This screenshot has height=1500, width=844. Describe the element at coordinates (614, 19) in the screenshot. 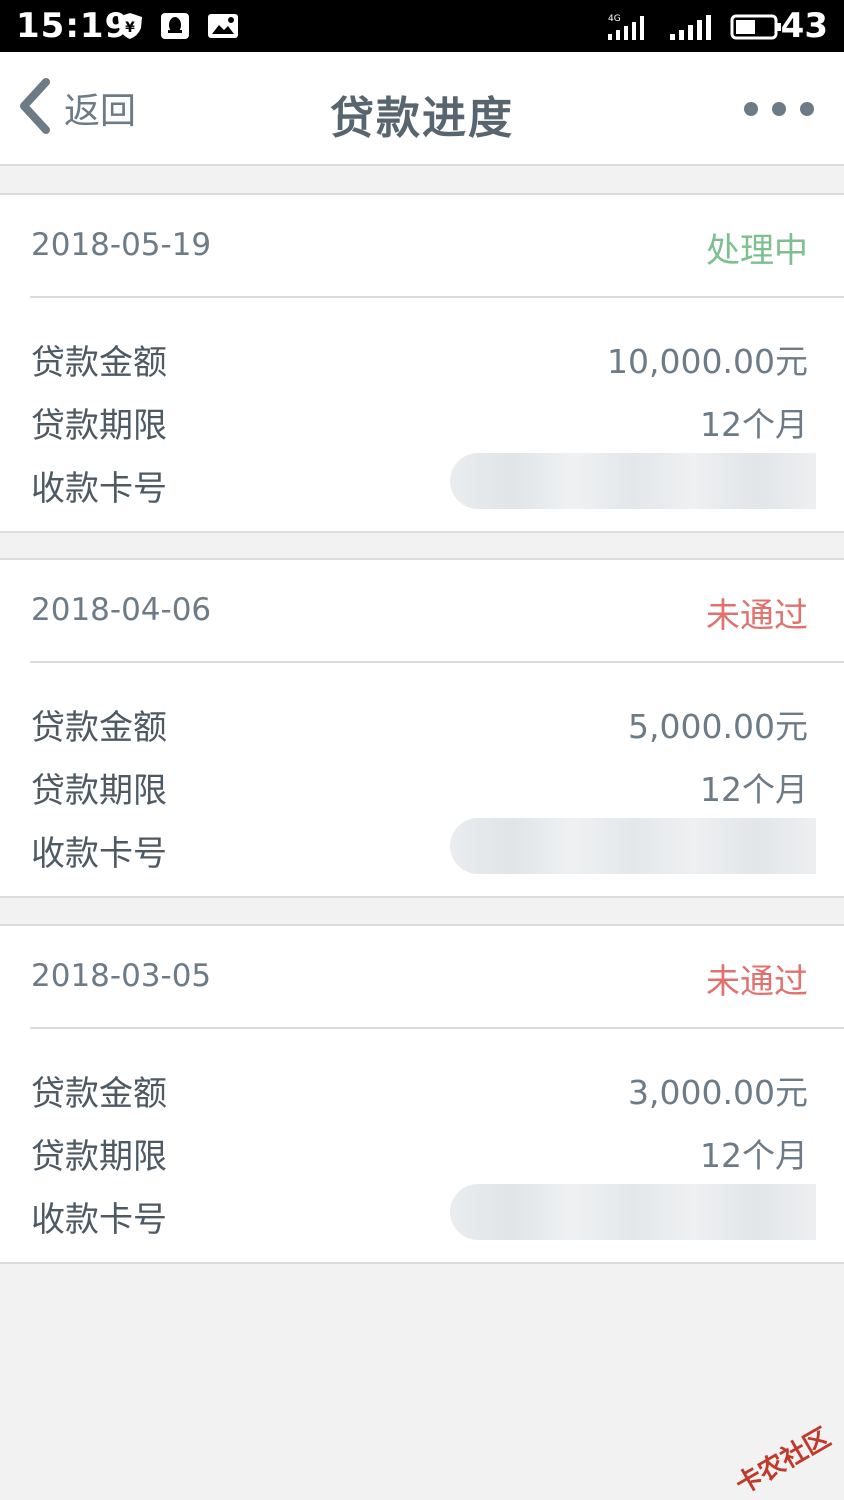

I see `svg-text: 4G` at that location.